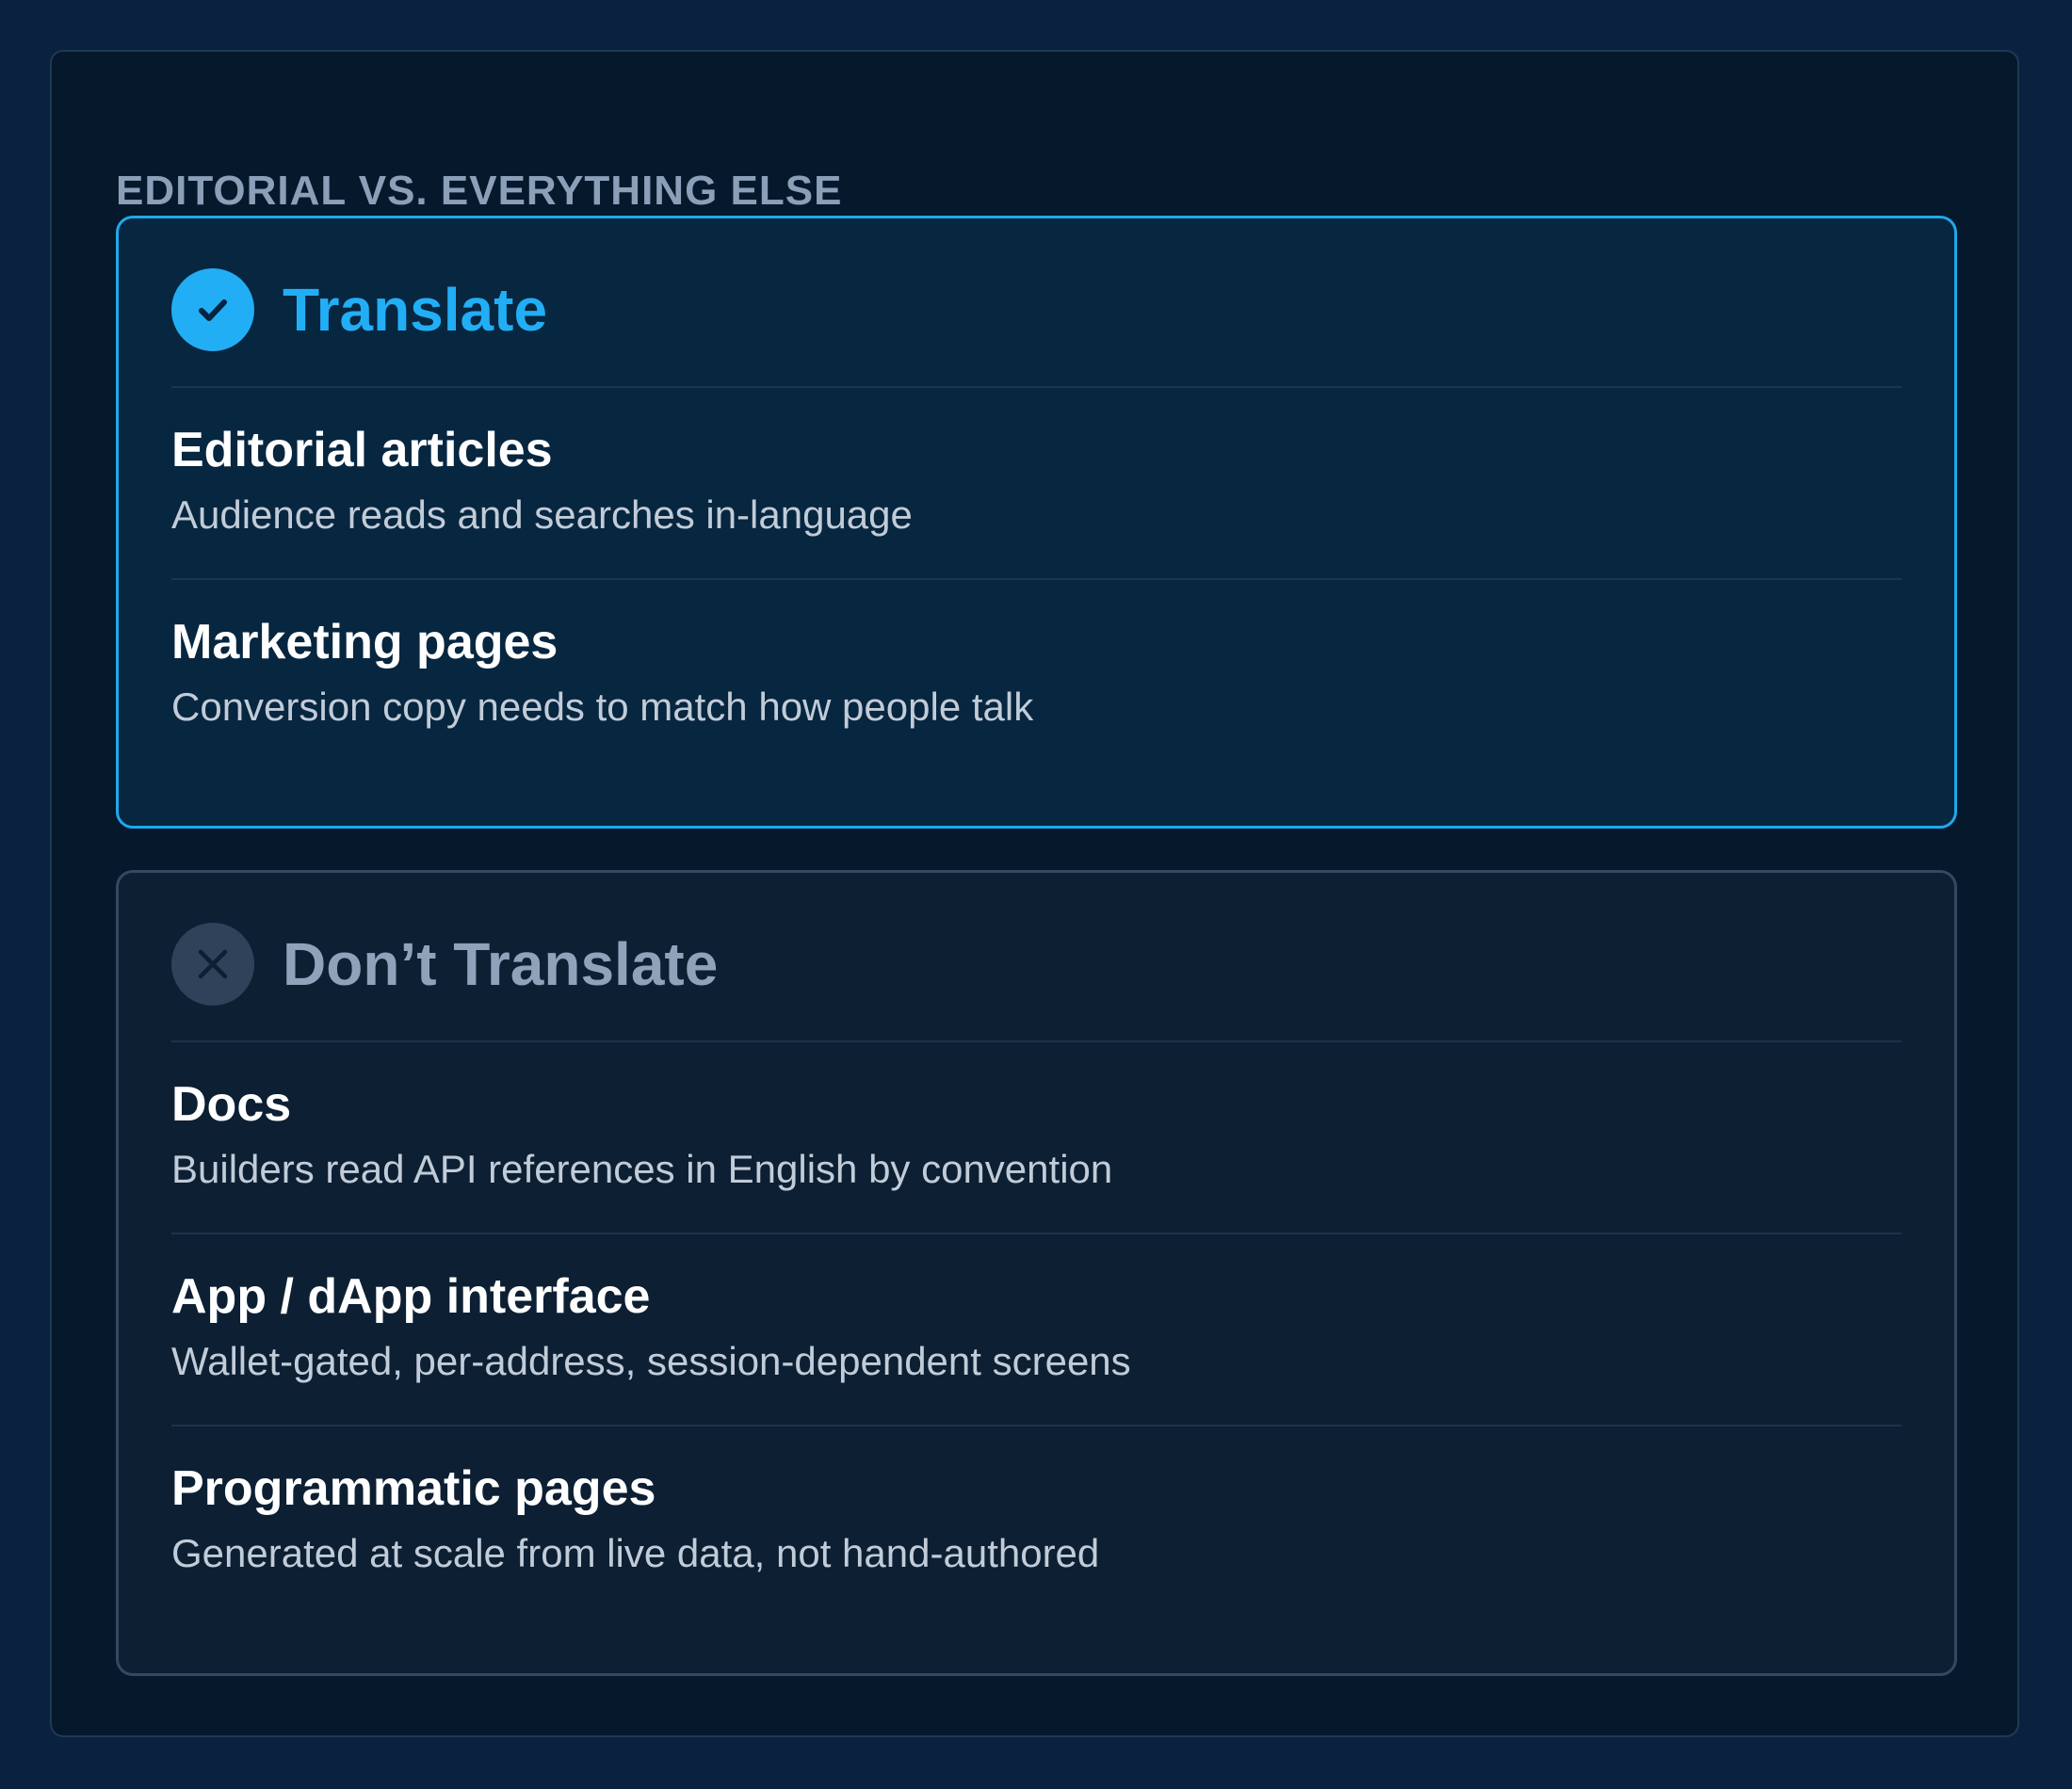  I want to click on check-circle-icon, so click(212, 309).